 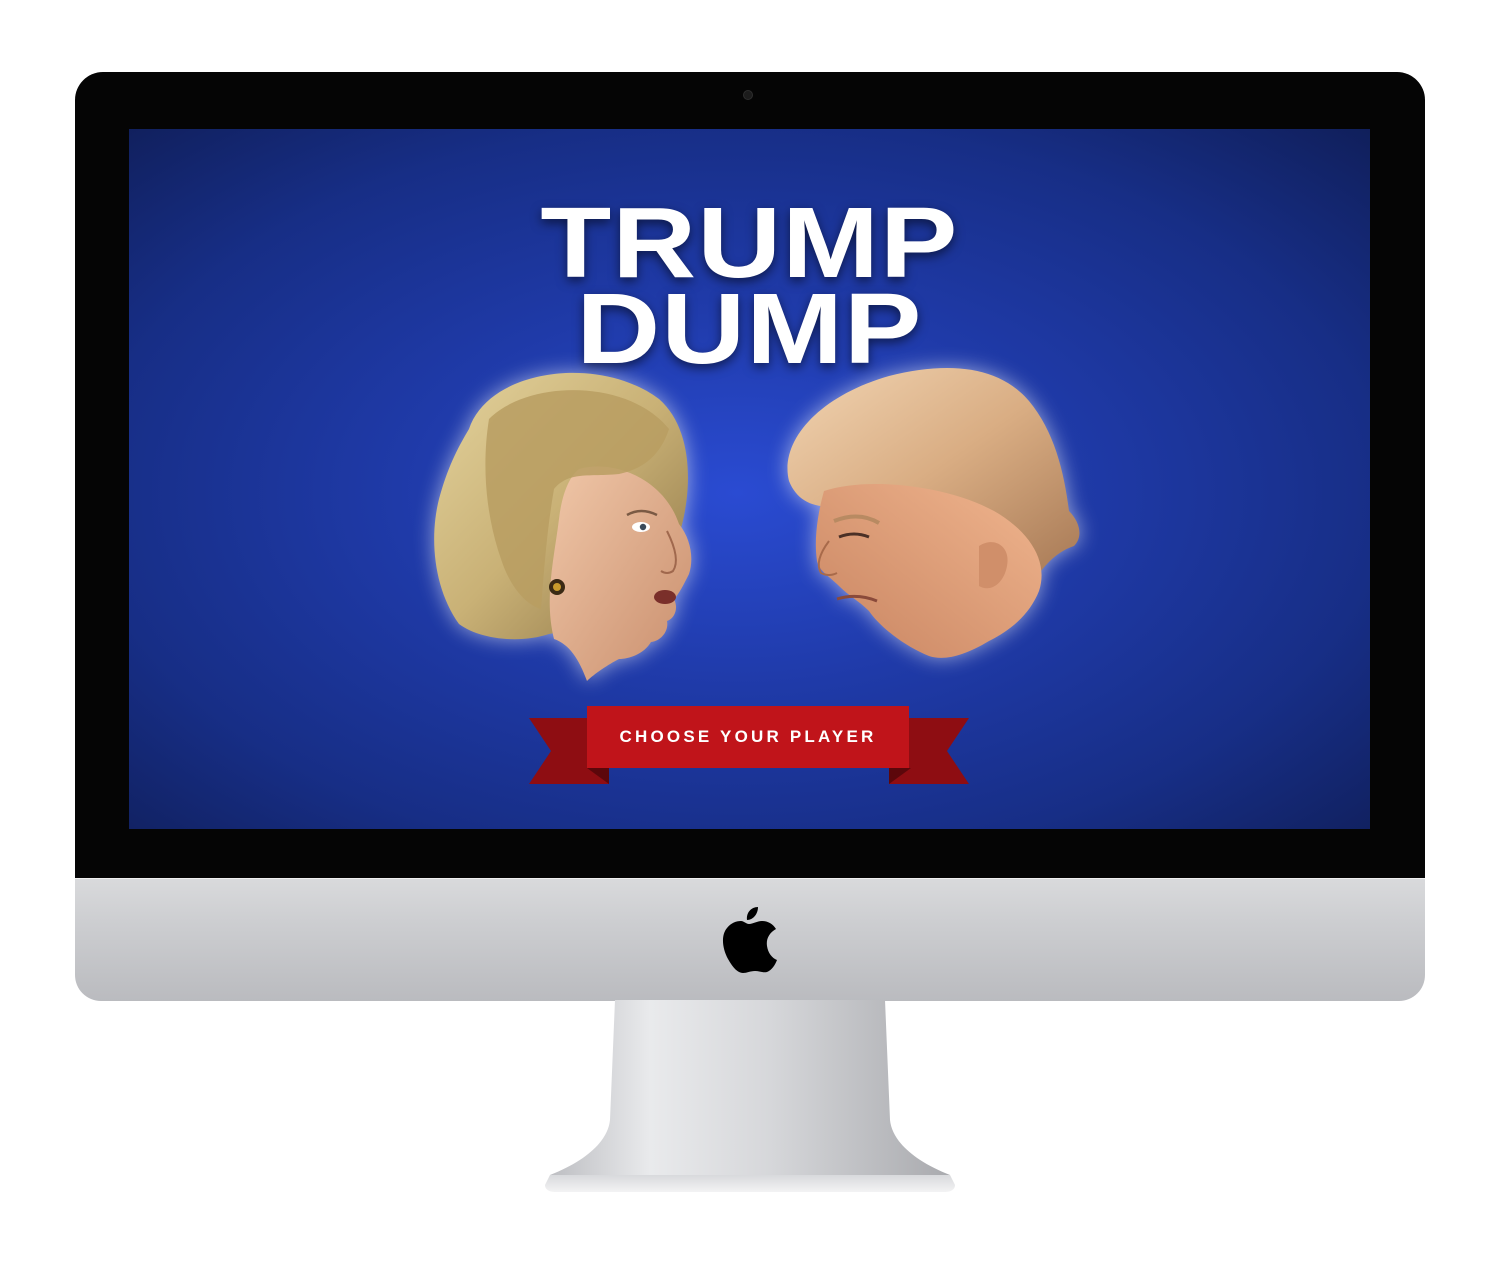 What do you see at coordinates (748, 737) in the screenshot?
I see `choose-player-label: CHOOSE YOUR PLAYER` at bounding box center [748, 737].